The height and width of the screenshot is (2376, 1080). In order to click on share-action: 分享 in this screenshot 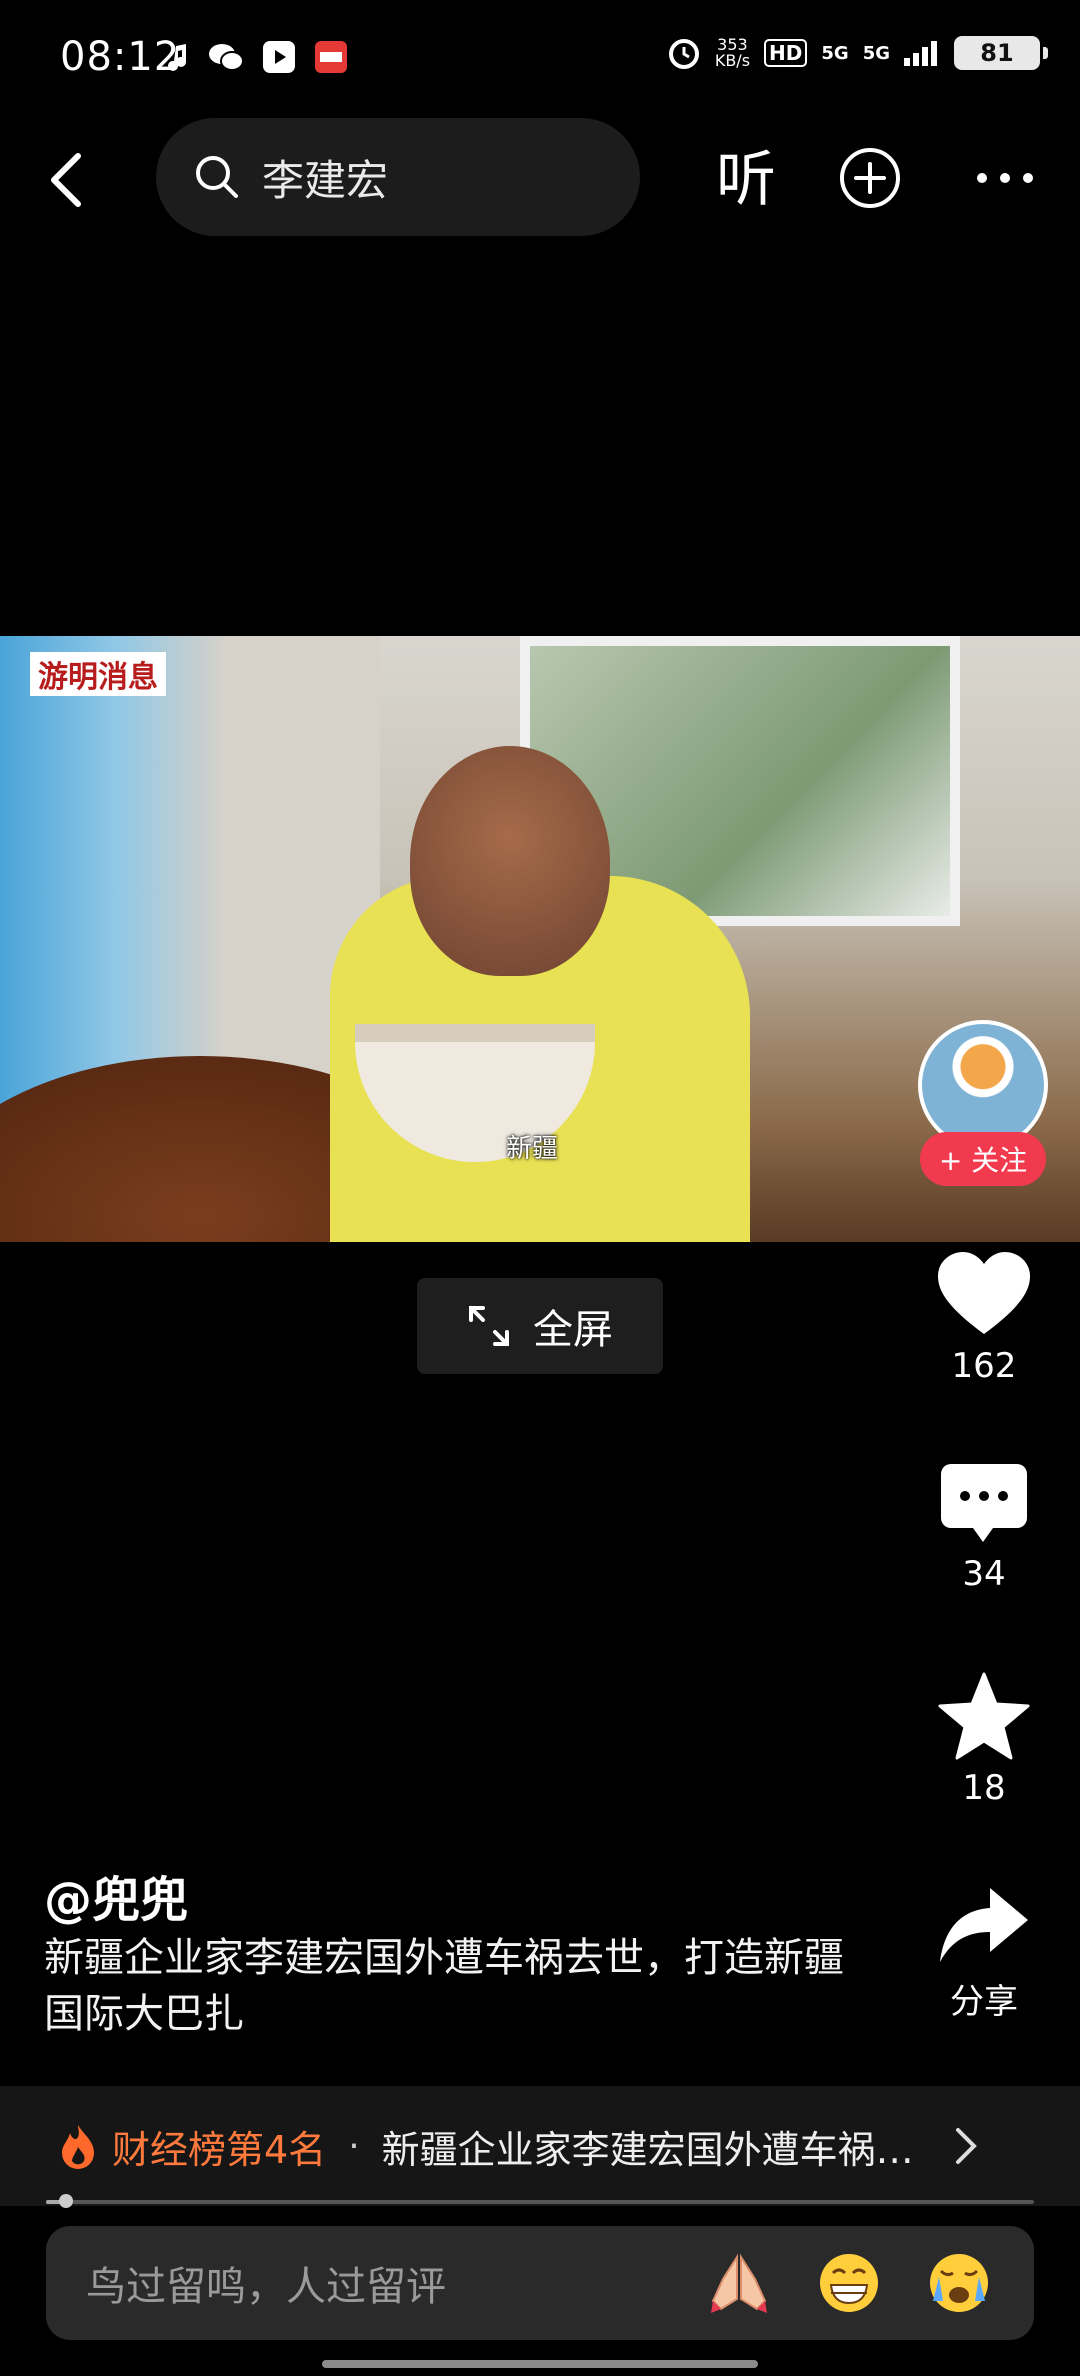, I will do `click(984, 1954)`.